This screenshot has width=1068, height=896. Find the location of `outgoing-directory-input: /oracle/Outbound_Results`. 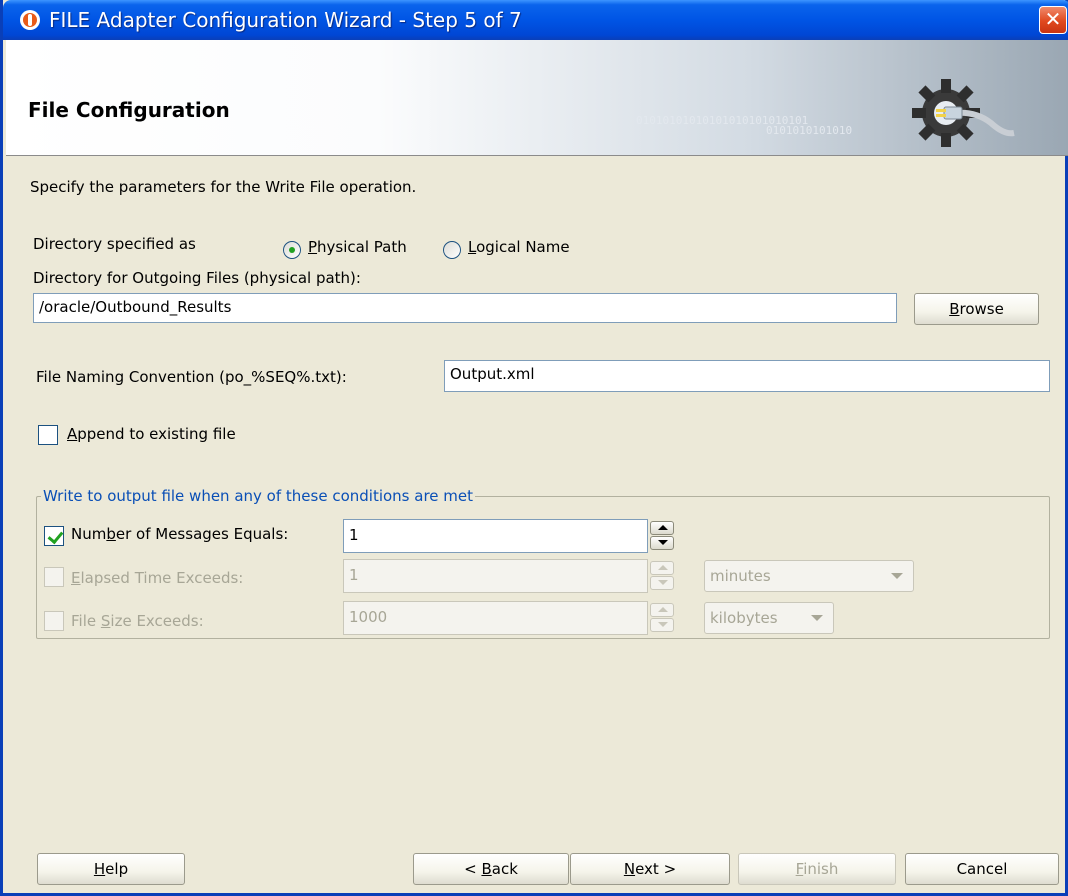

outgoing-directory-input: /oracle/Outbound_Results is located at coordinates (465, 308).